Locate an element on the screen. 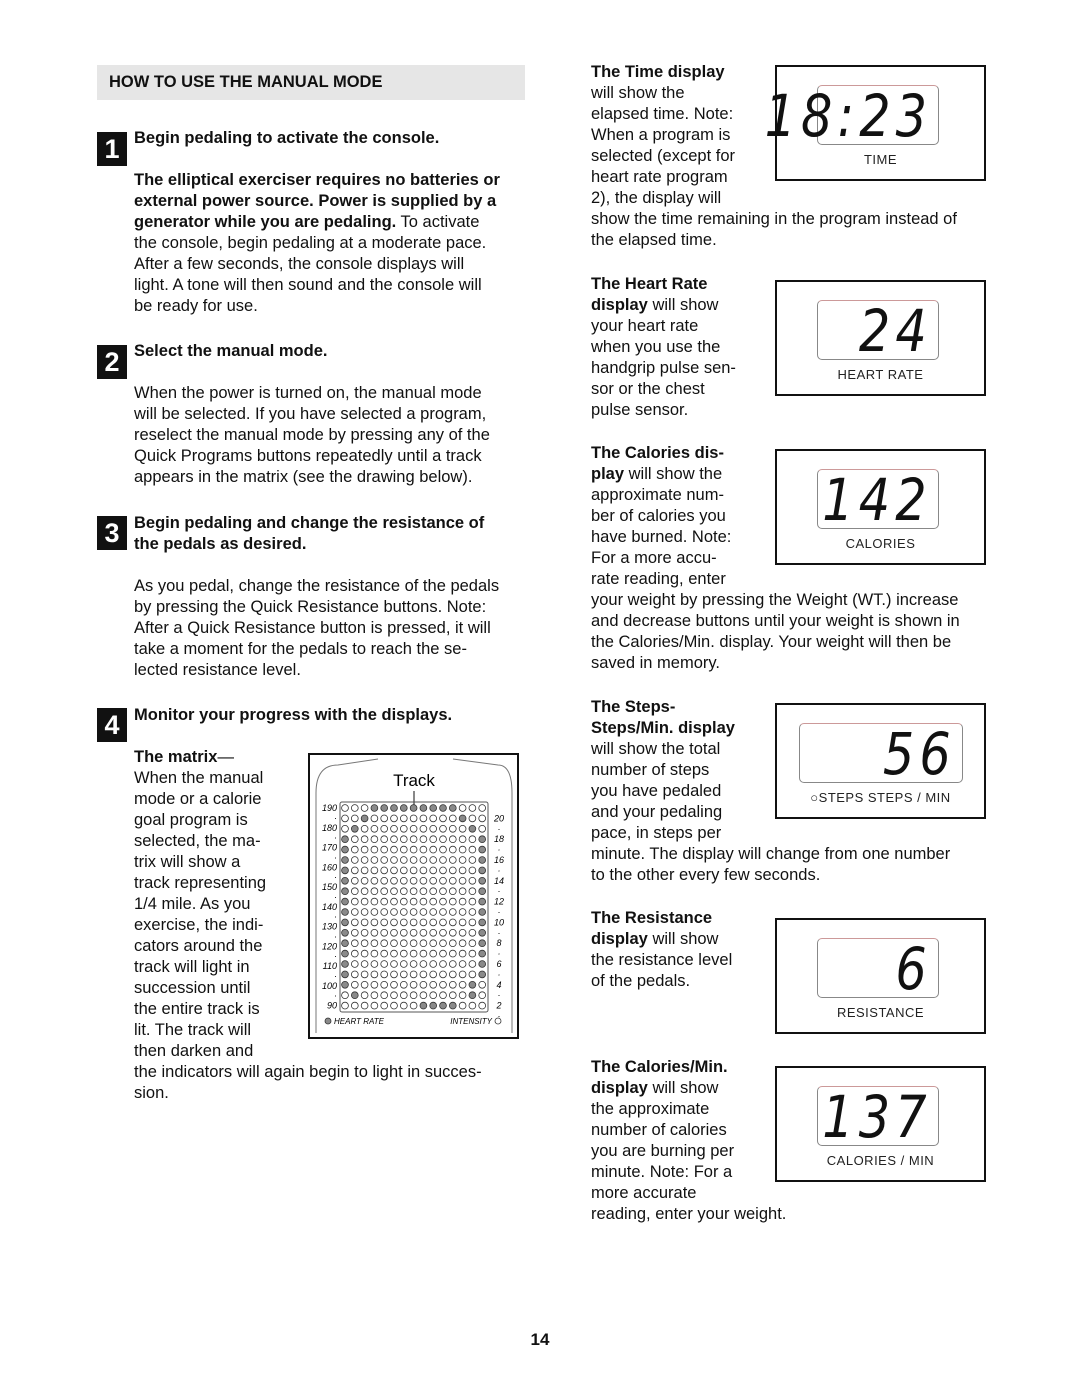  text-line: The Resistance is located at coordinates (661, 918).